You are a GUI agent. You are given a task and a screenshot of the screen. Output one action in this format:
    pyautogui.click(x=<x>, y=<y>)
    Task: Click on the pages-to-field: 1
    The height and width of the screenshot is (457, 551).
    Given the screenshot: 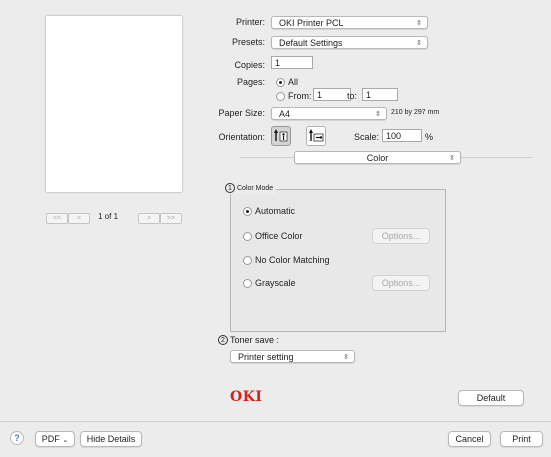 What is the action you would take?
    pyautogui.click(x=380, y=94)
    